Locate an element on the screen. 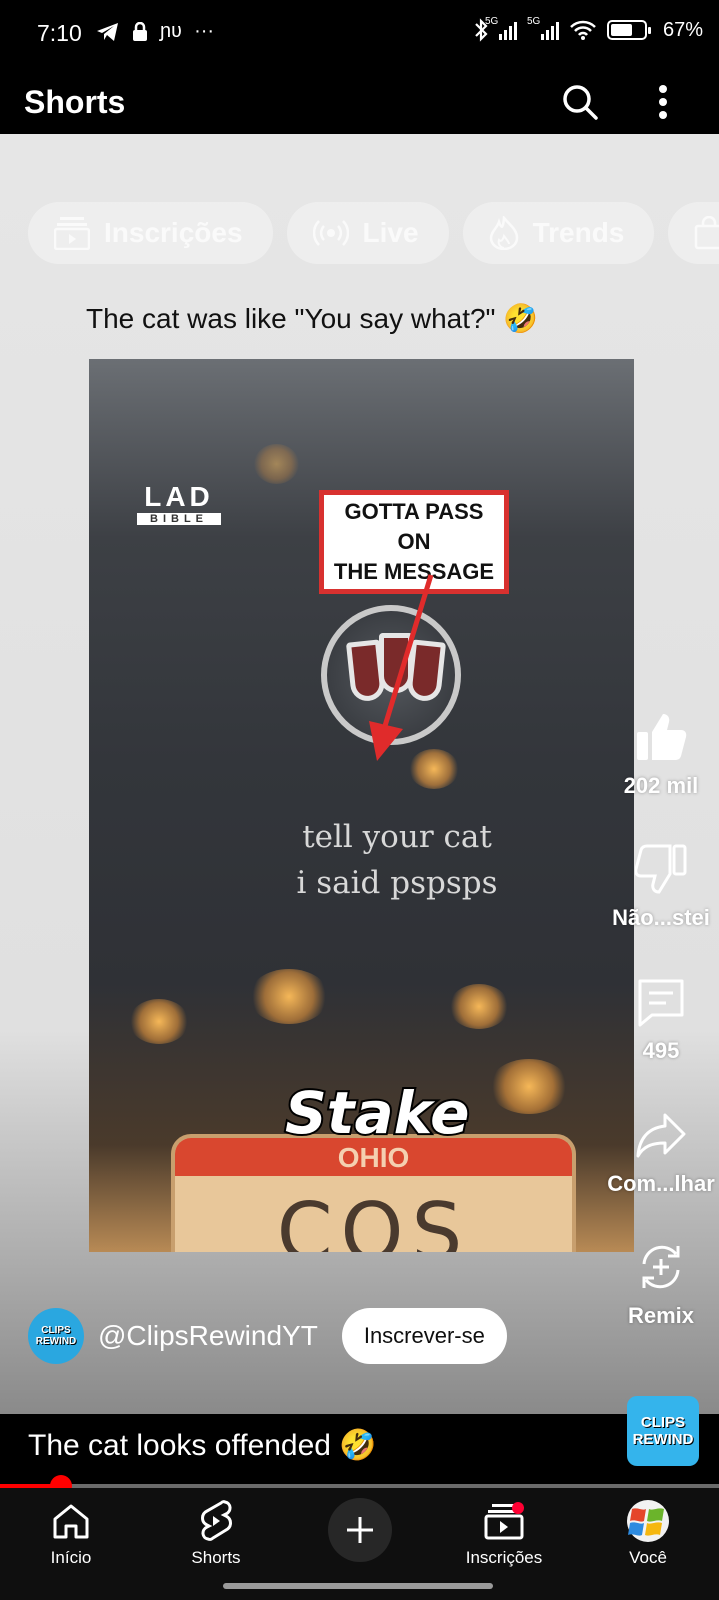 The height and width of the screenshot is (1600, 719). arrow-annotation is located at coordinates (401, 667).